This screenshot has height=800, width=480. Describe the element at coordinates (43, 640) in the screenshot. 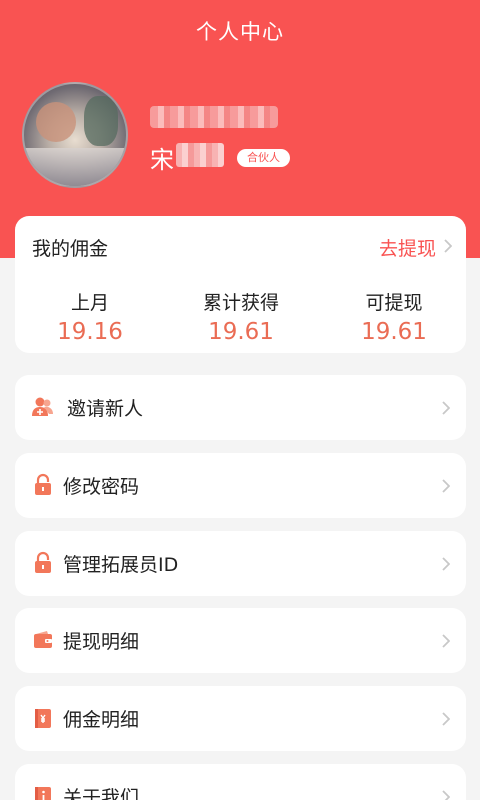

I see `wallet-icon` at that location.